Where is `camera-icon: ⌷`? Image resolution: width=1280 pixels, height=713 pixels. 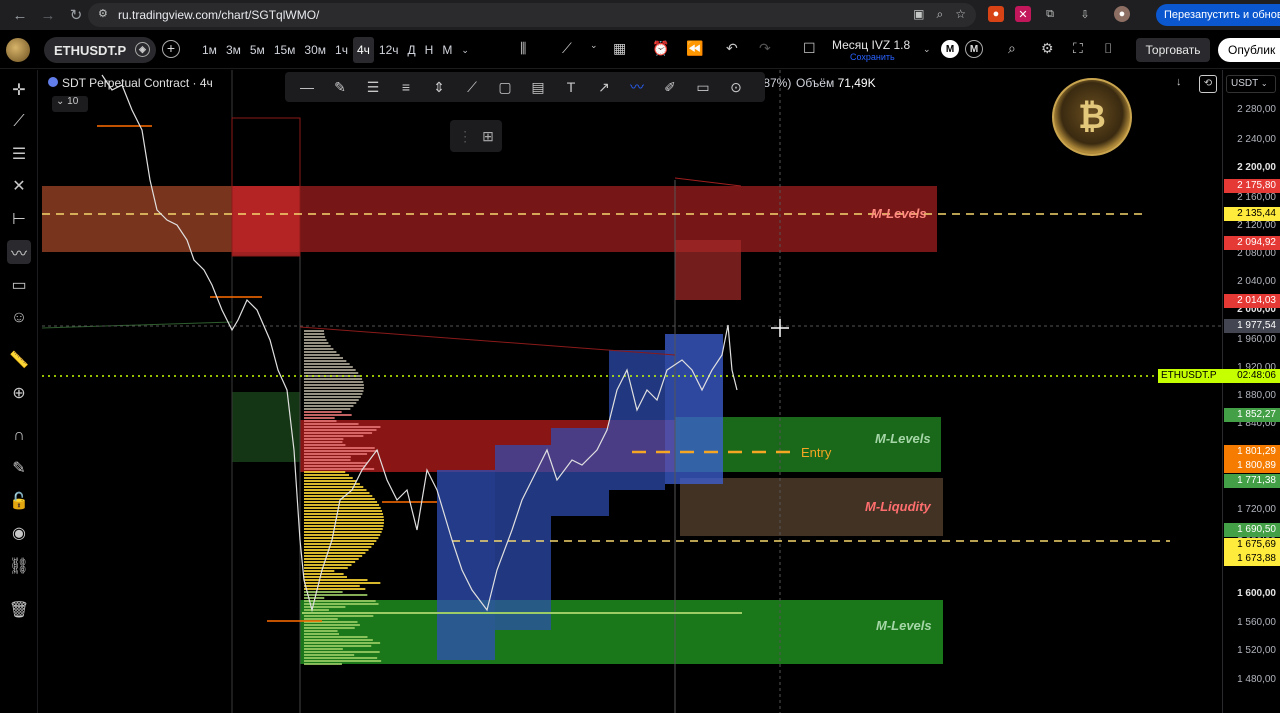
camera-icon: ⌷ is located at coordinates (1108, 48).